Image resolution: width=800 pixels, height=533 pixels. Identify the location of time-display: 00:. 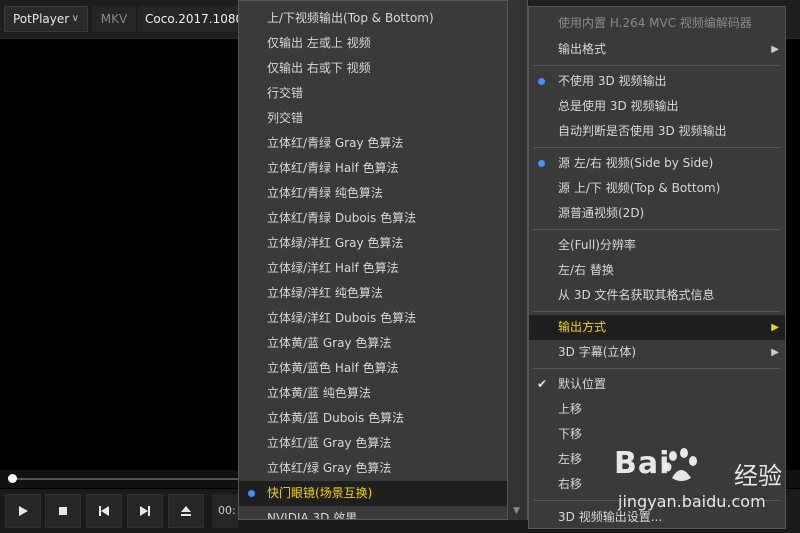
(225, 511).